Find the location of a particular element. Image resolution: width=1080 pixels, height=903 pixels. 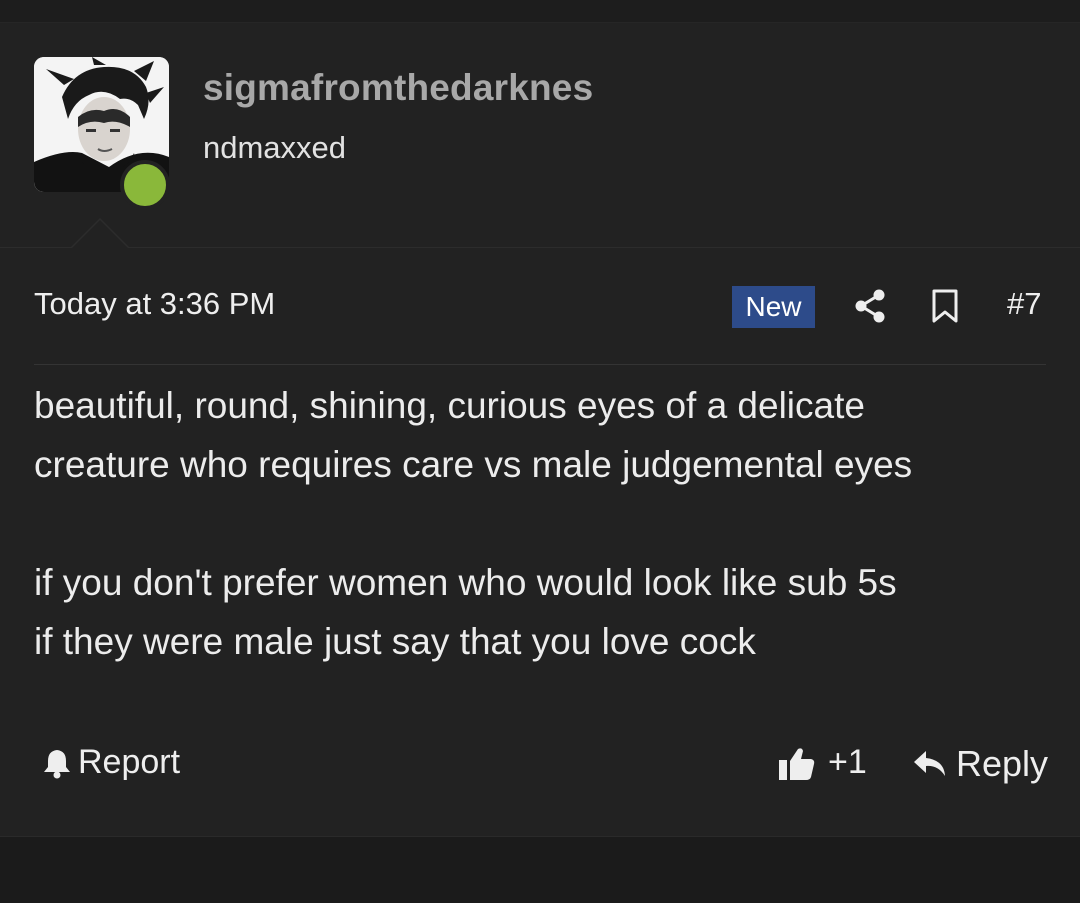

reply-label: Reply is located at coordinates (1002, 763).